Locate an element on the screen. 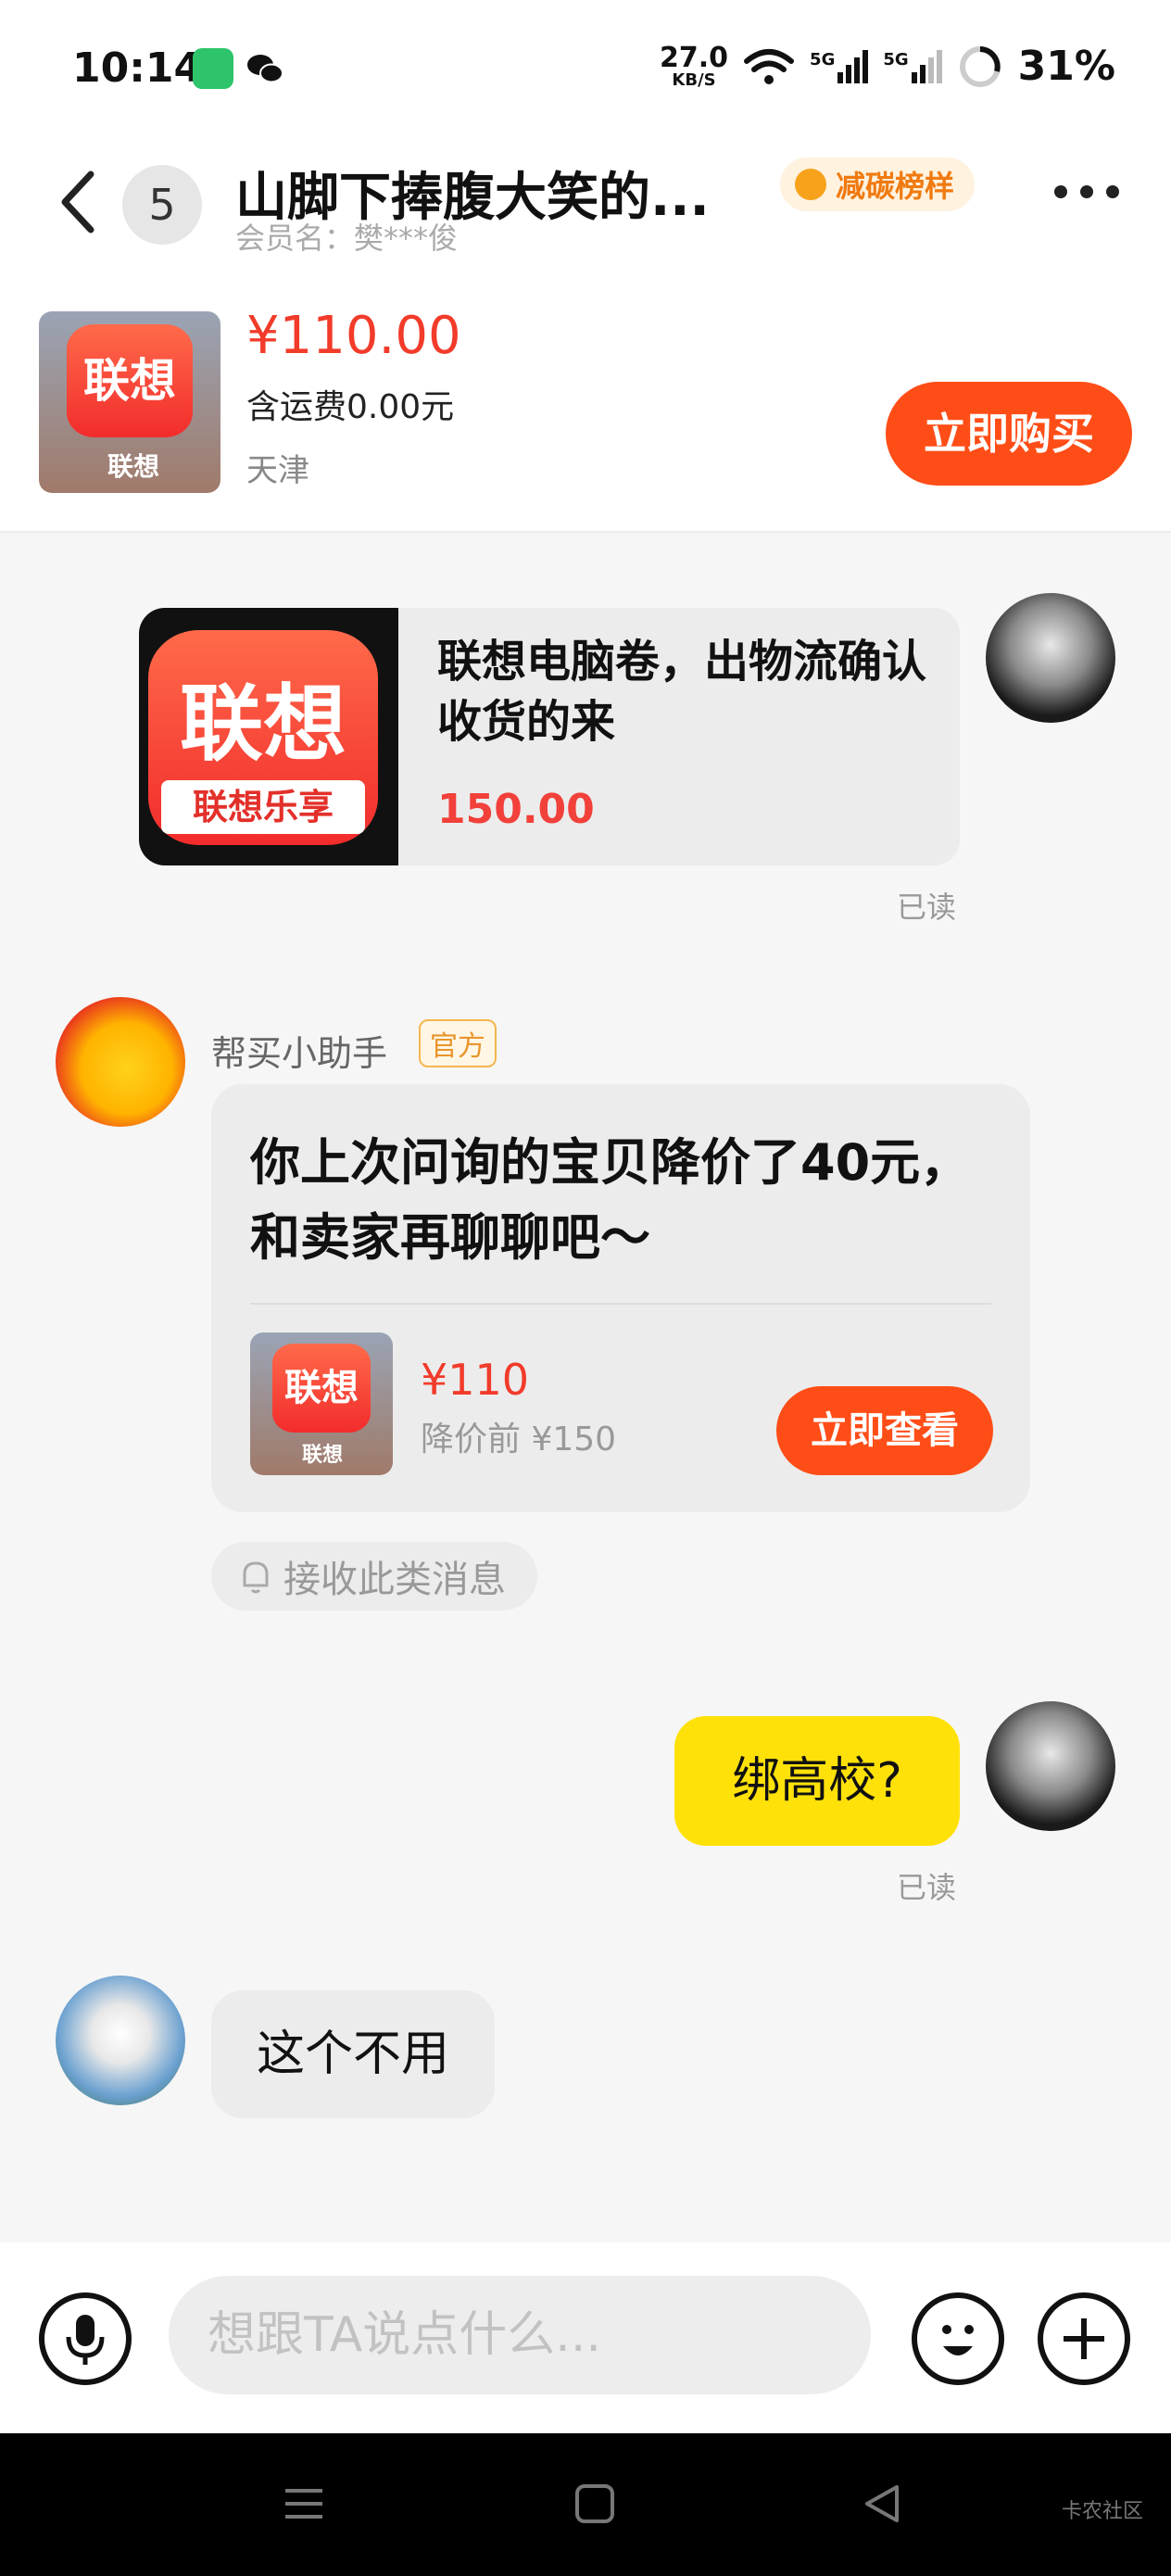 This screenshot has height=2576, width=1171. lenovo-logo: 联想 联想乐享 is located at coordinates (263, 738).